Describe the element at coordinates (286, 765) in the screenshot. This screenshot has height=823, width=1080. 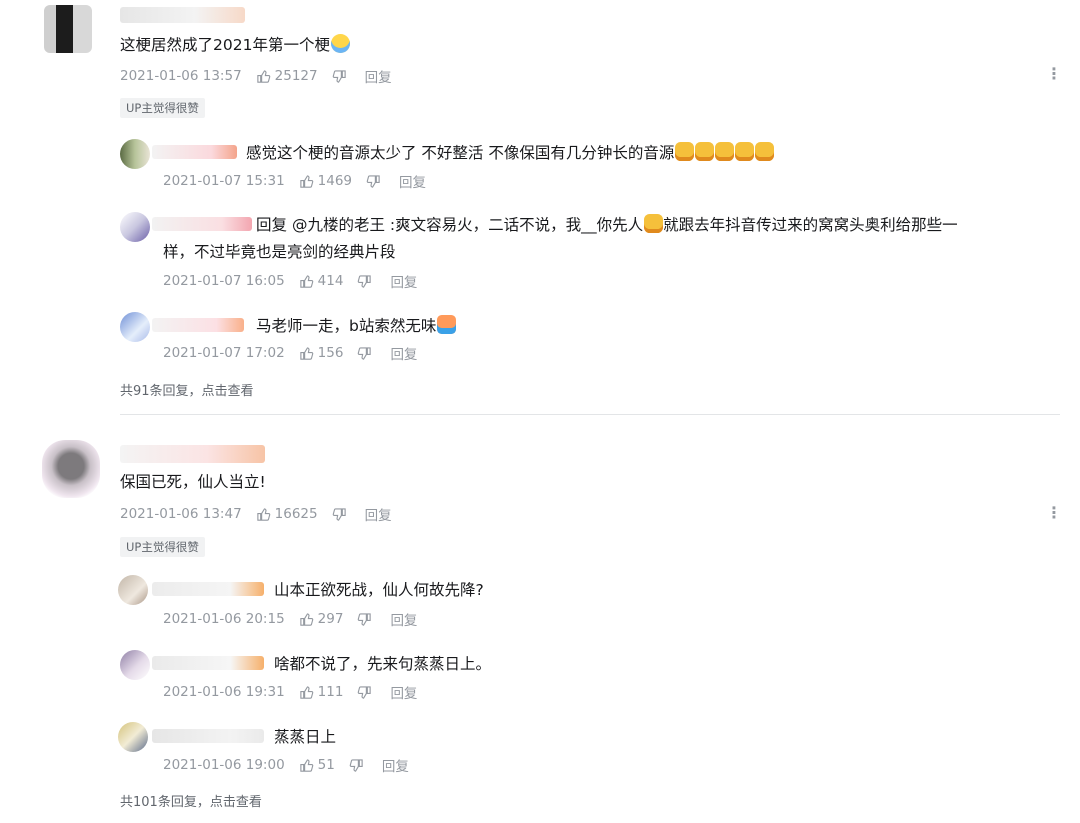
I see `reply-meta: 2021-01-06 19:00 51 回复` at that location.